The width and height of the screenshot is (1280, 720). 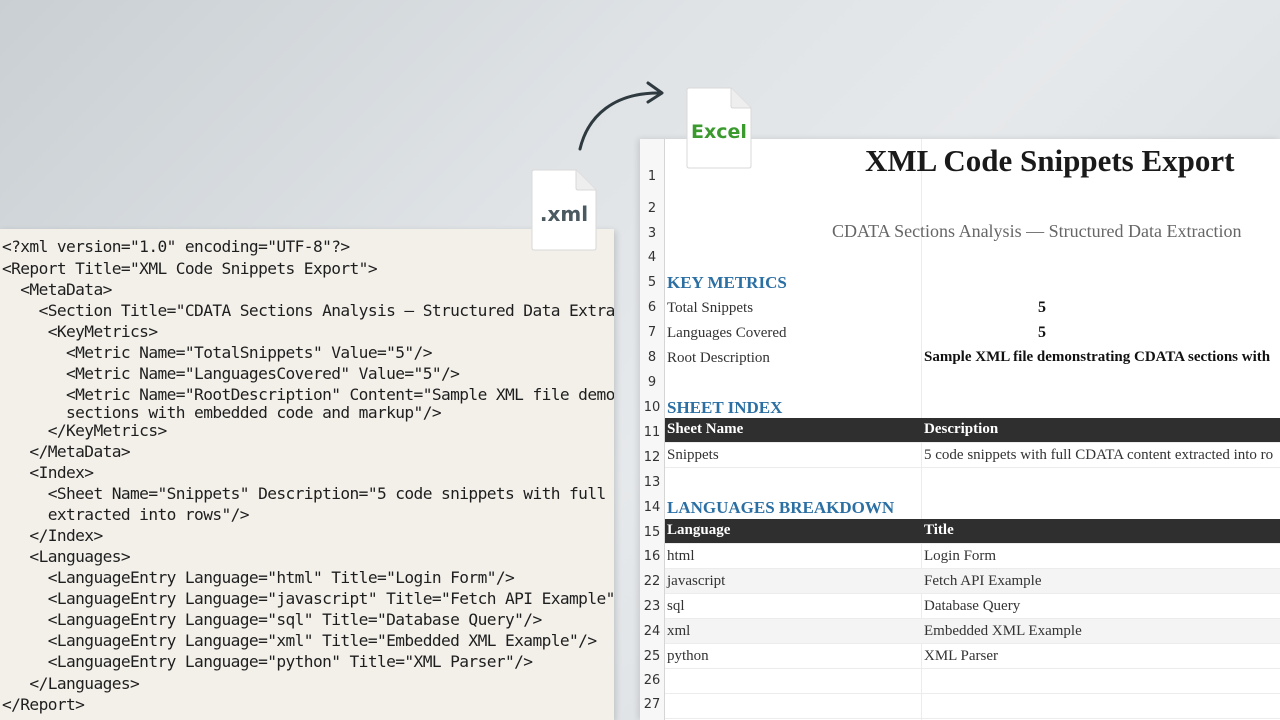 I want to click on index-header-row: Sheet Name Description, so click(x=972, y=430).